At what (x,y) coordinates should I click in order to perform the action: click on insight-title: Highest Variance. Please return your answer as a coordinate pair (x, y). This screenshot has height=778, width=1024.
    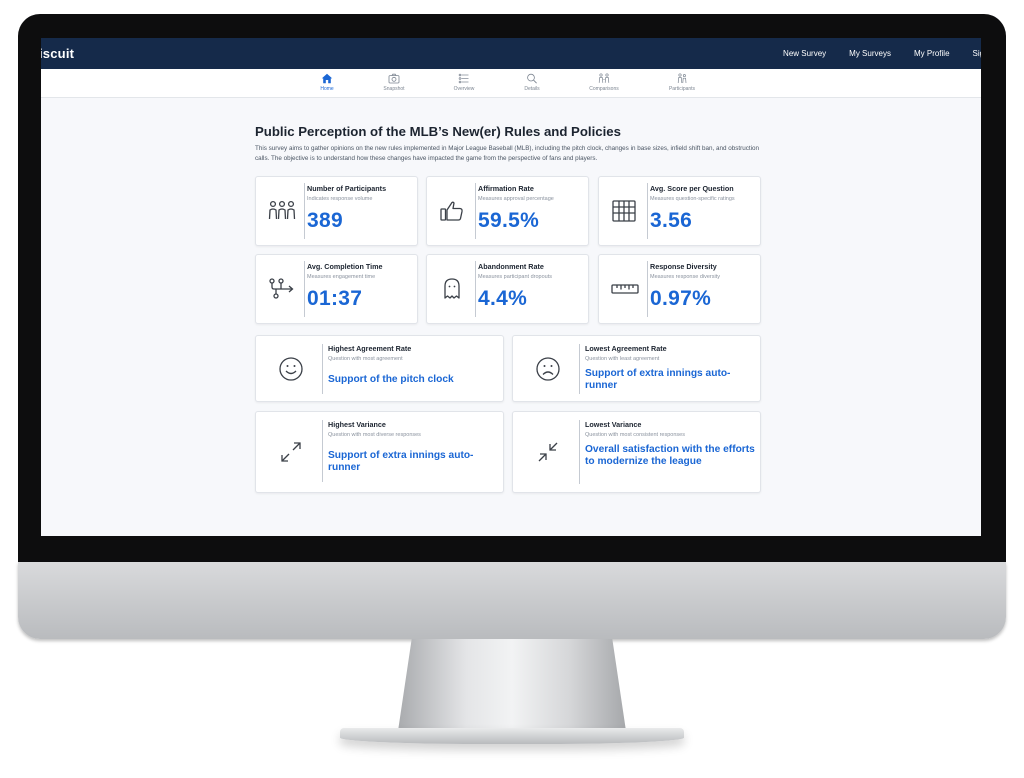
    Looking at the image, I should click on (357, 424).